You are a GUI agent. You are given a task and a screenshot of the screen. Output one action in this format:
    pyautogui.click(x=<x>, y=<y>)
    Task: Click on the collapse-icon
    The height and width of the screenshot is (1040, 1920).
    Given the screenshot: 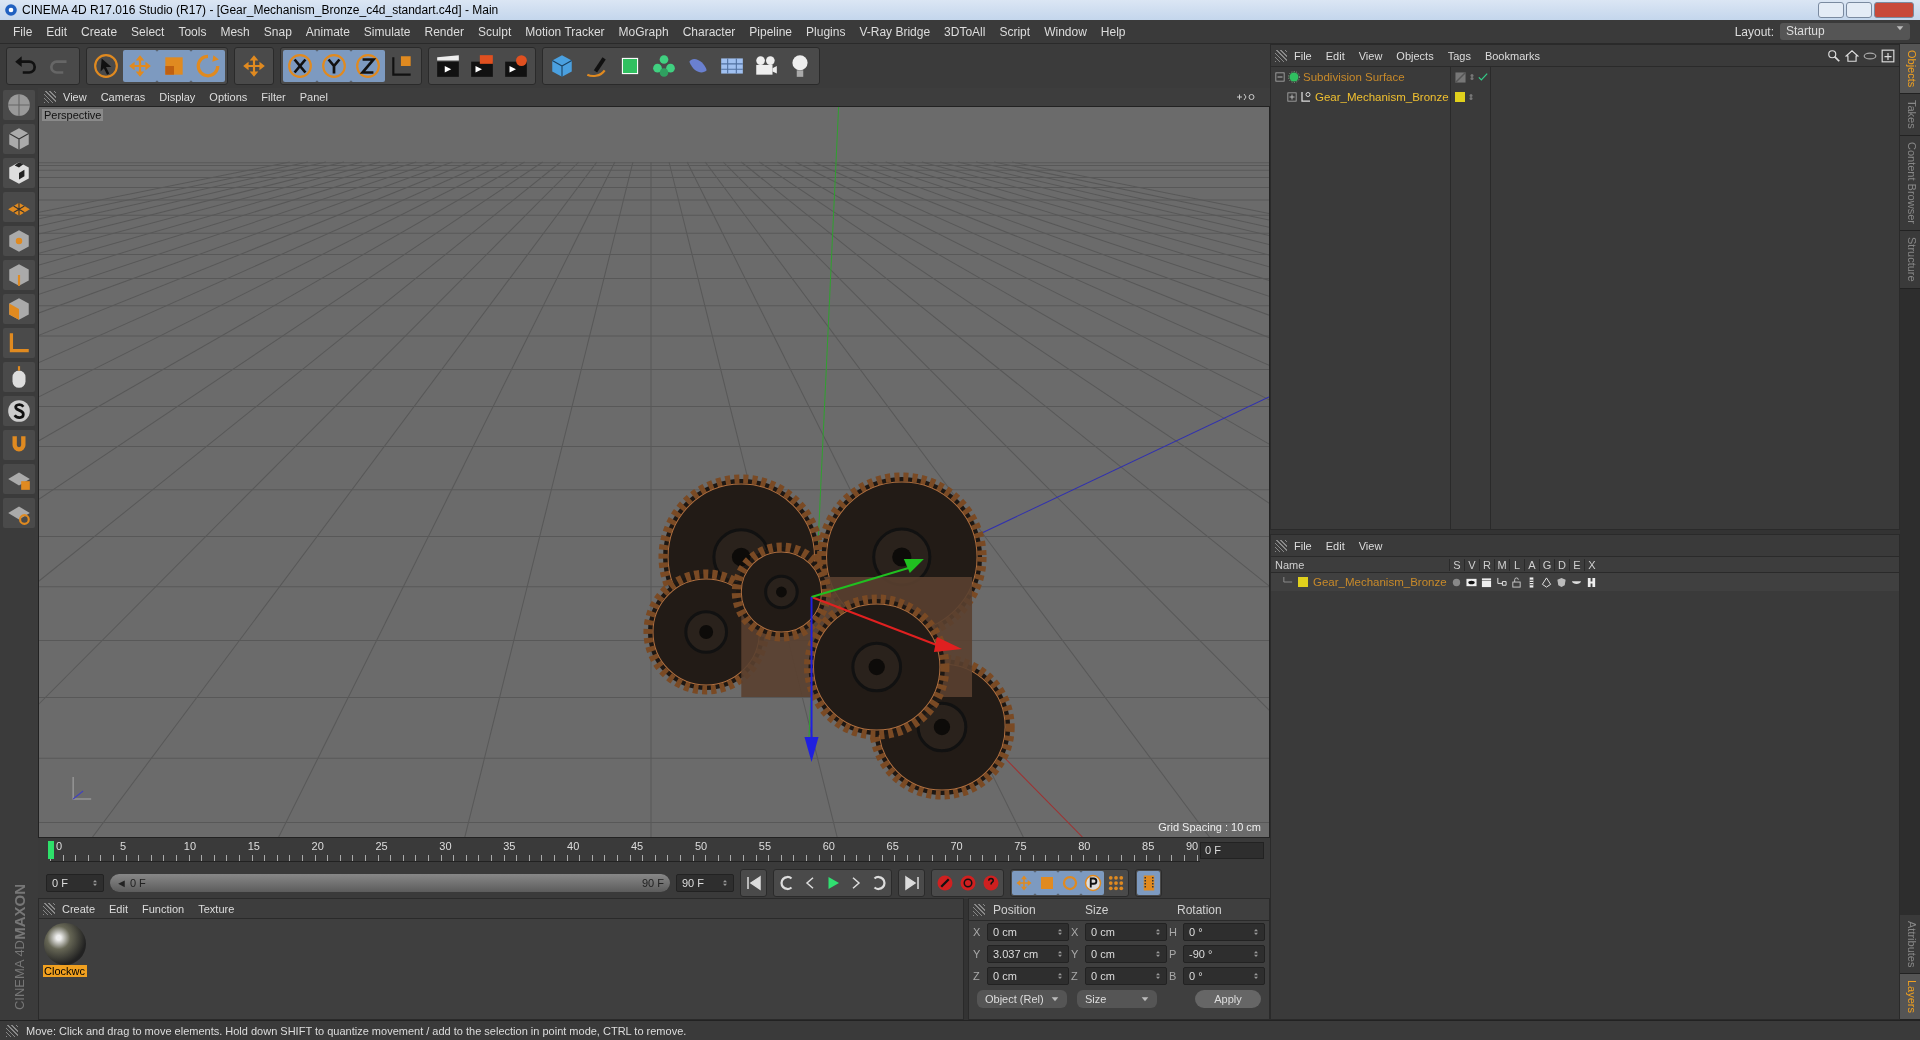 What is the action you would take?
    pyautogui.click(x=1280, y=77)
    